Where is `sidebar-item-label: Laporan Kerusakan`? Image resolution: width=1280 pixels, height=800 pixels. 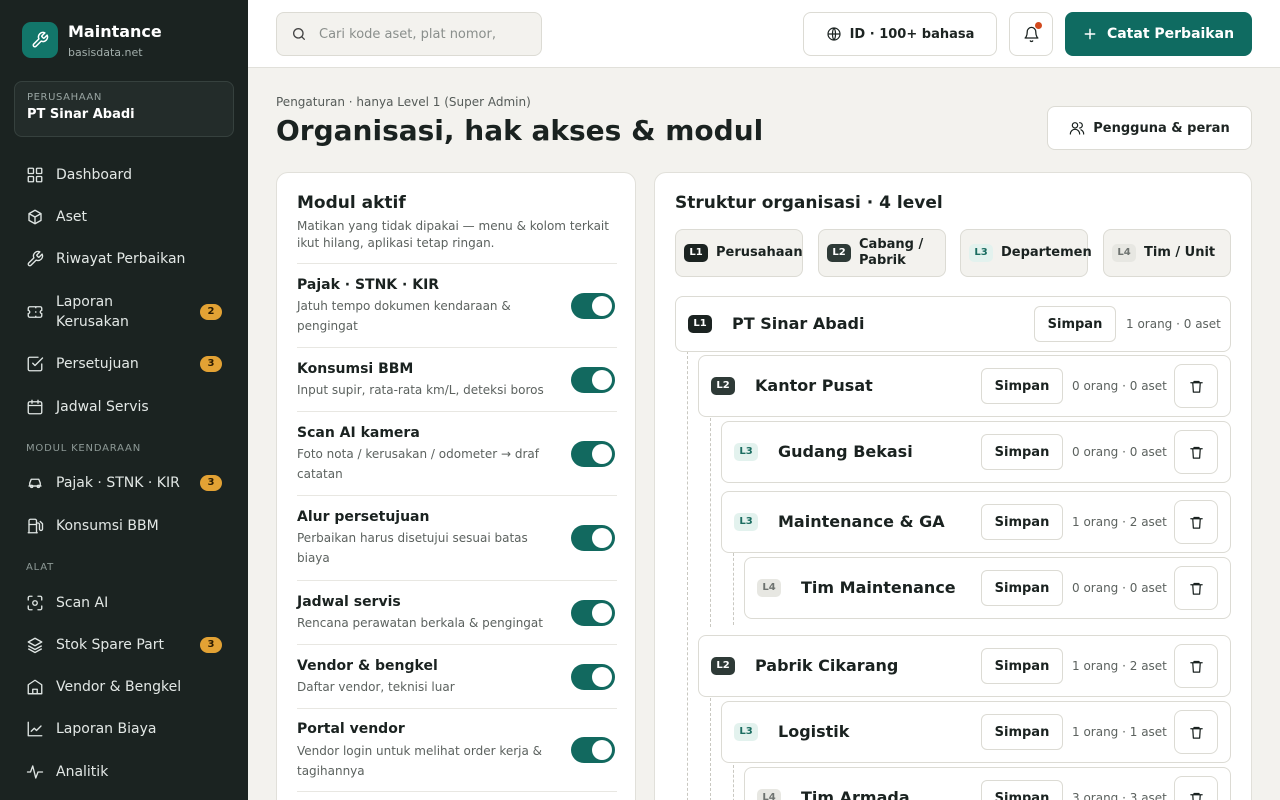
sidebar-item-label: Laporan Kerusakan is located at coordinates (92, 312).